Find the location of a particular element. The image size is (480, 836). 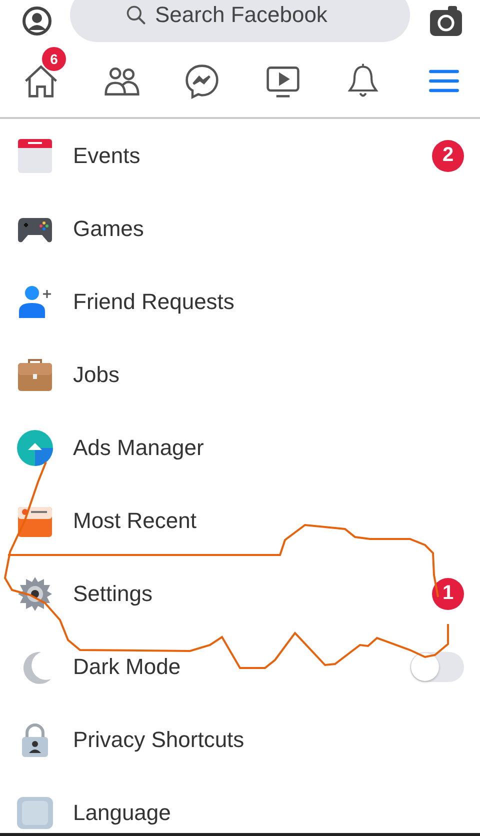

search-bar: Search Facebook is located at coordinates (240, 21).